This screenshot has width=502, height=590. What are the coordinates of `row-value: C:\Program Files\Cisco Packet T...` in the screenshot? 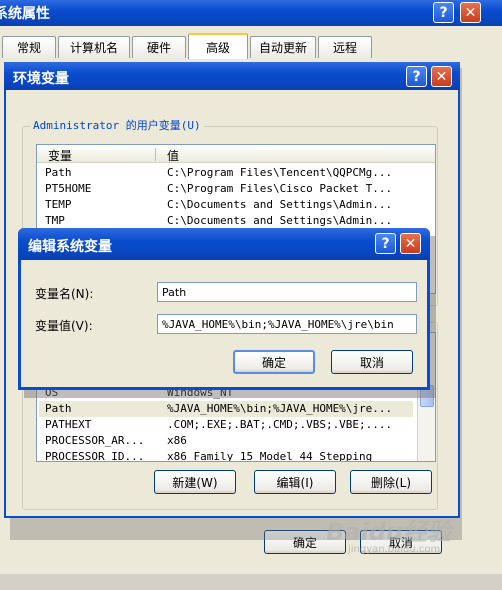 It's located at (280, 188).